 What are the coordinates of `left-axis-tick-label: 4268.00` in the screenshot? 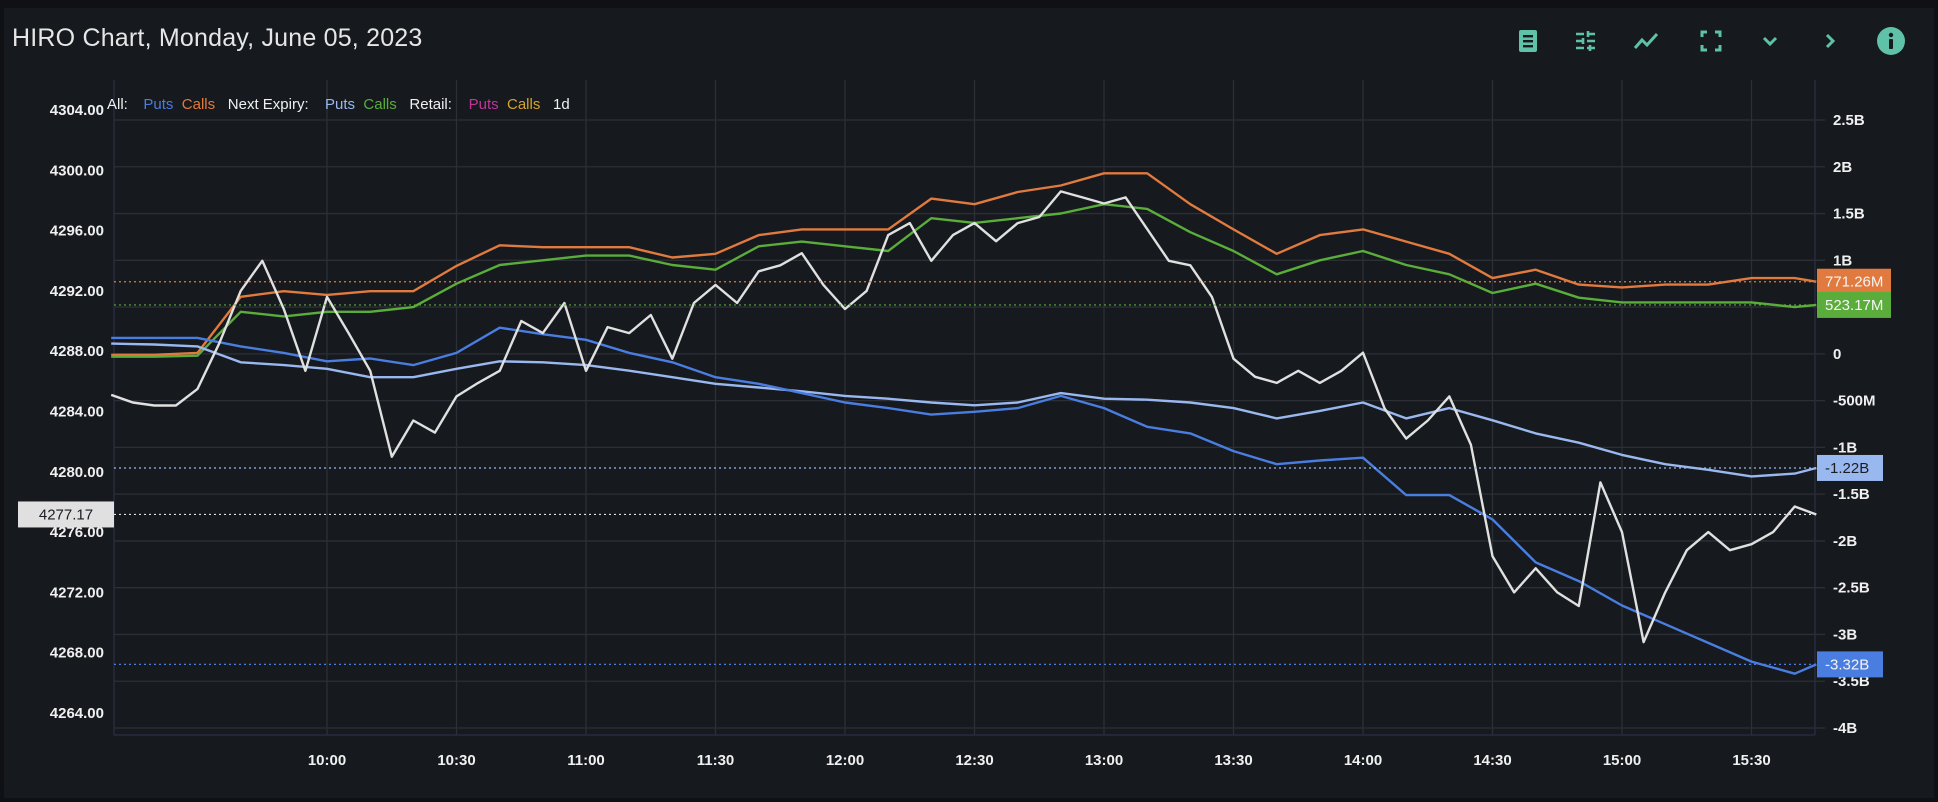 It's located at (77, 653).